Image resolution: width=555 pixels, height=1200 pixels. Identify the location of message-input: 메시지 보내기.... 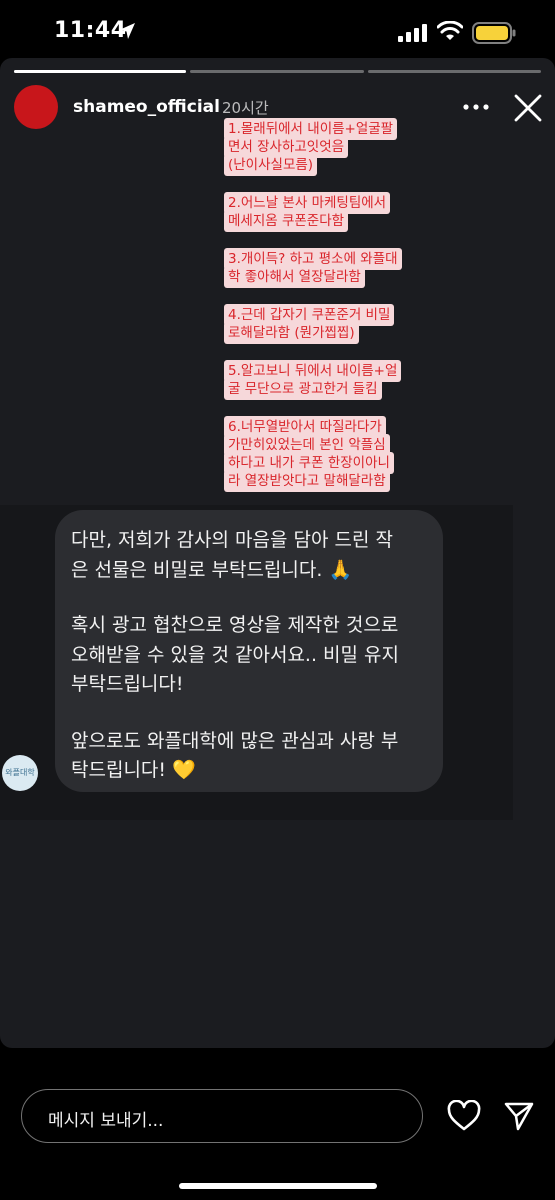
(222, 1116).